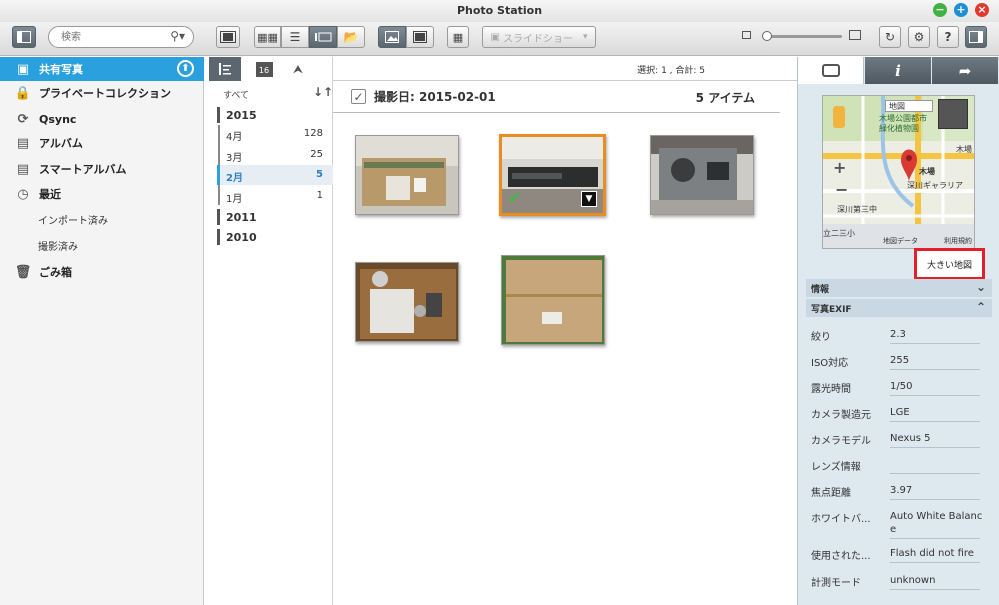 The image size is (999, 605). I want to click on smart-album-icon: ▤, so click(23, 169).